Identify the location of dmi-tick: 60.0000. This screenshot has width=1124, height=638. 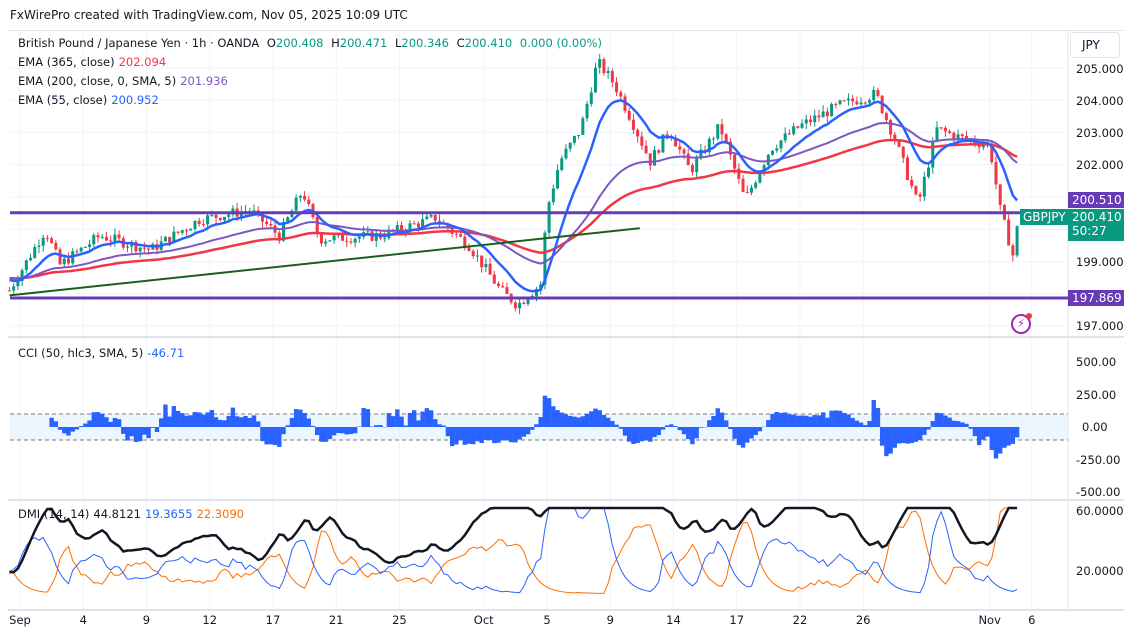
(1100, 511).